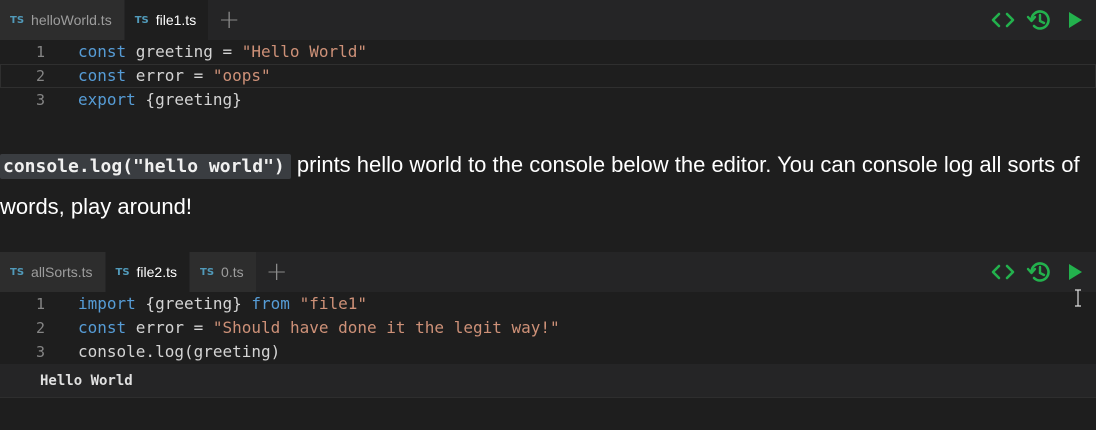 The width and height of the screenshot is (1096, 430). What do you see at coordinates (179, 351) in the screenshot?
I see `line-content: console.log(greeting)` at bounding box center [179, 351].